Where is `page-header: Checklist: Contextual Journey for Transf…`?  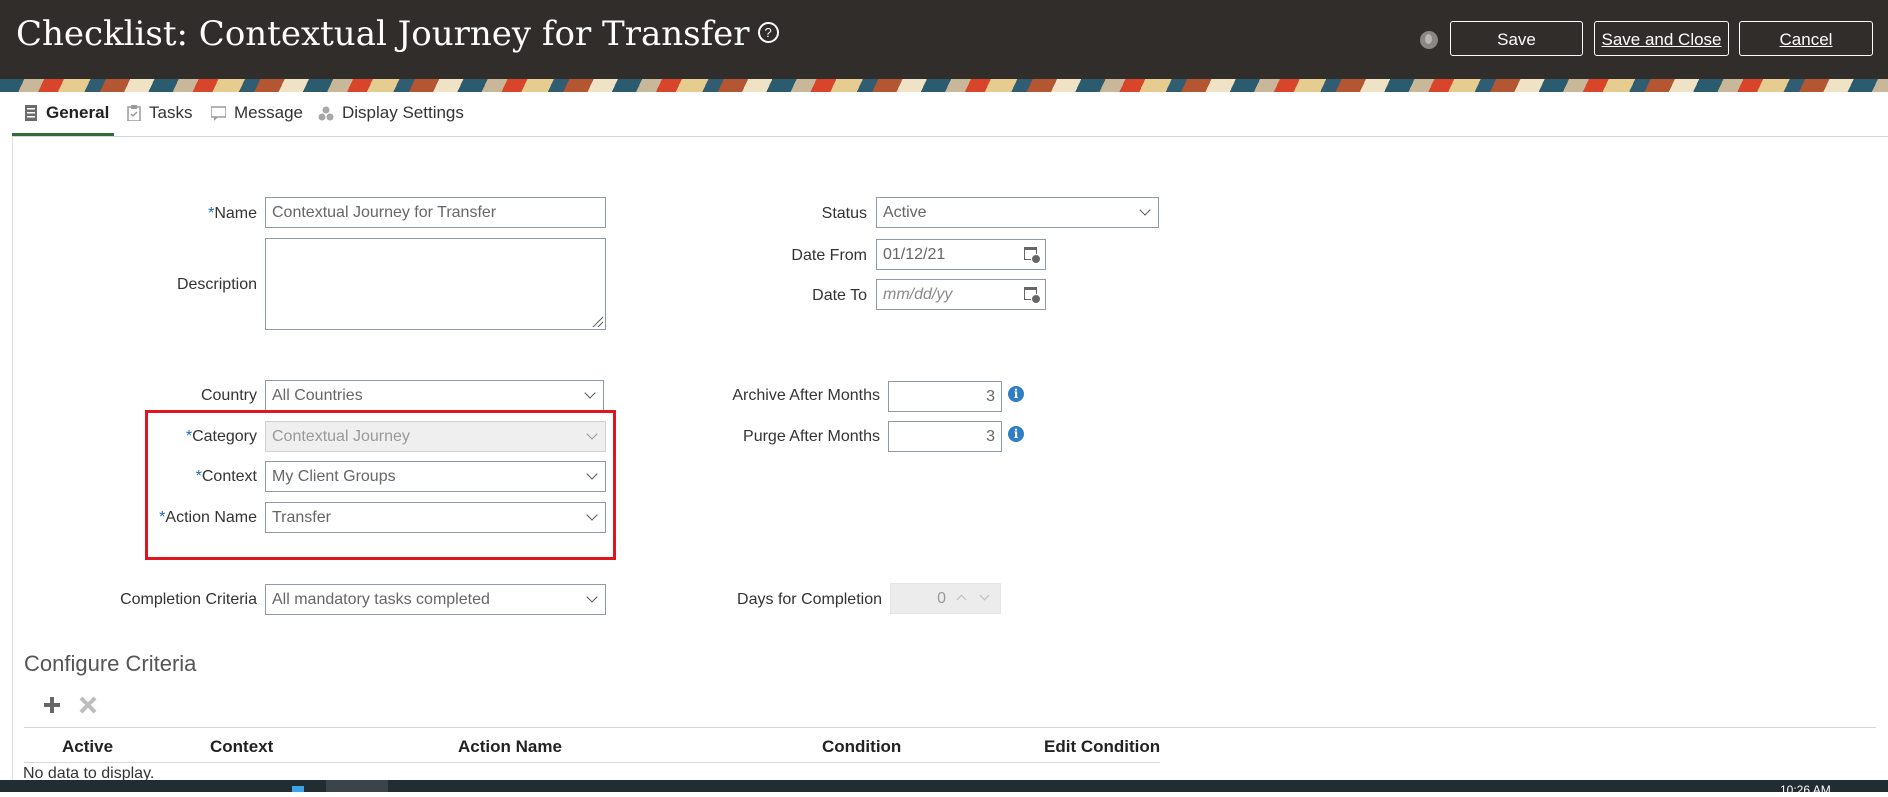
page-header: Checklist: Contextual Journey for Transf… is located at coordinates (944, 39).